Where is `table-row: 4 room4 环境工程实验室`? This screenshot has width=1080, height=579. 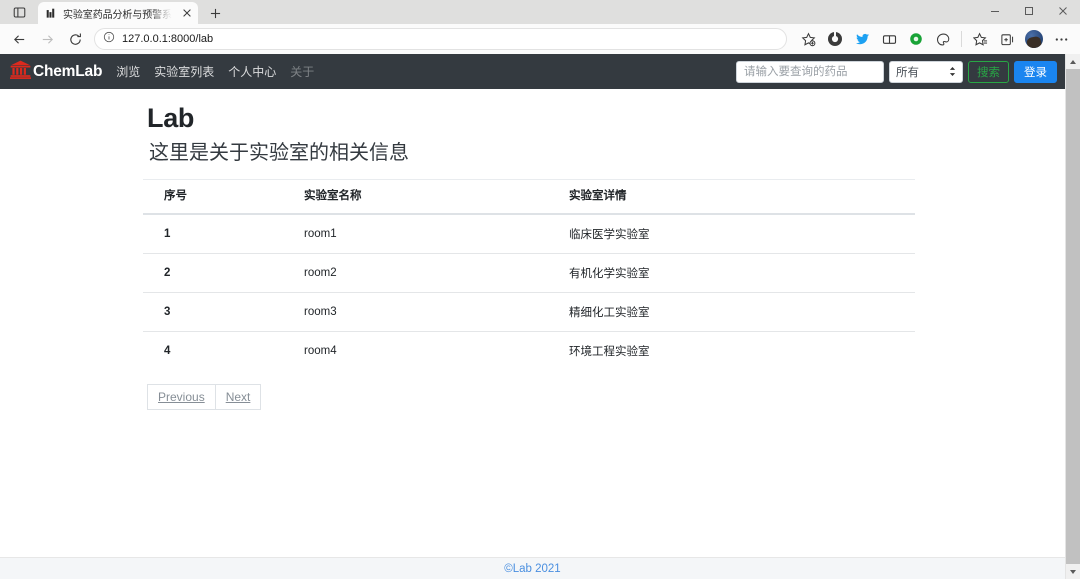 table-row: 4 room4 环境工程实验室 is located at coordinates (529, 350).